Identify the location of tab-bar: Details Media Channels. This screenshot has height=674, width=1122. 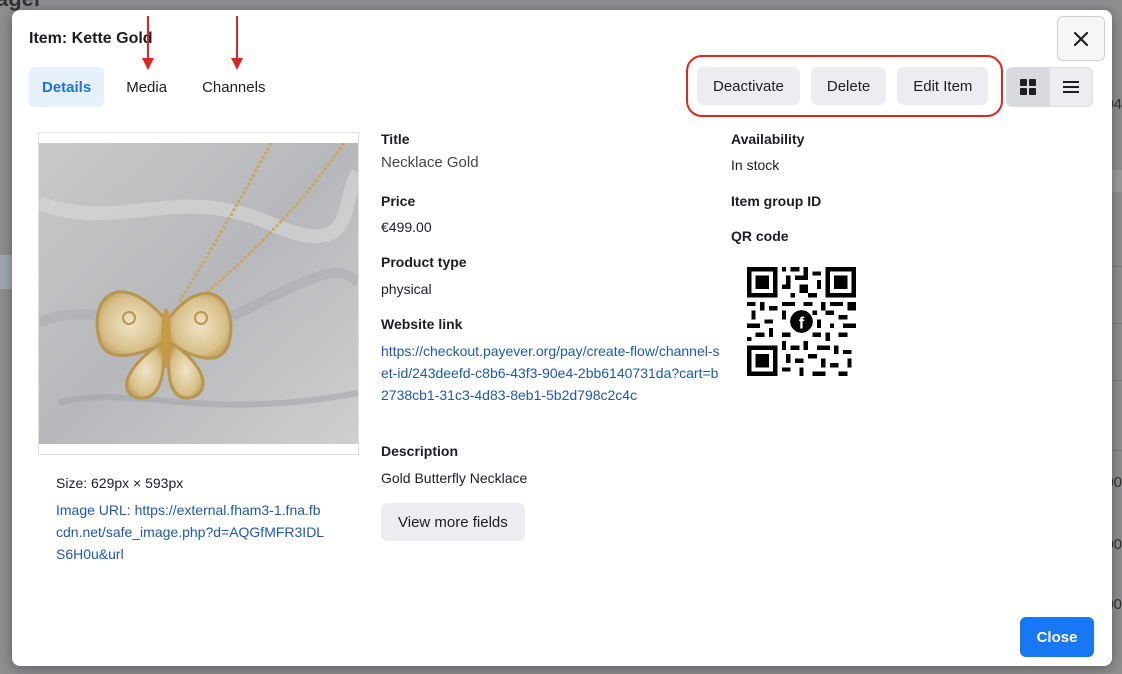
(158, 87).